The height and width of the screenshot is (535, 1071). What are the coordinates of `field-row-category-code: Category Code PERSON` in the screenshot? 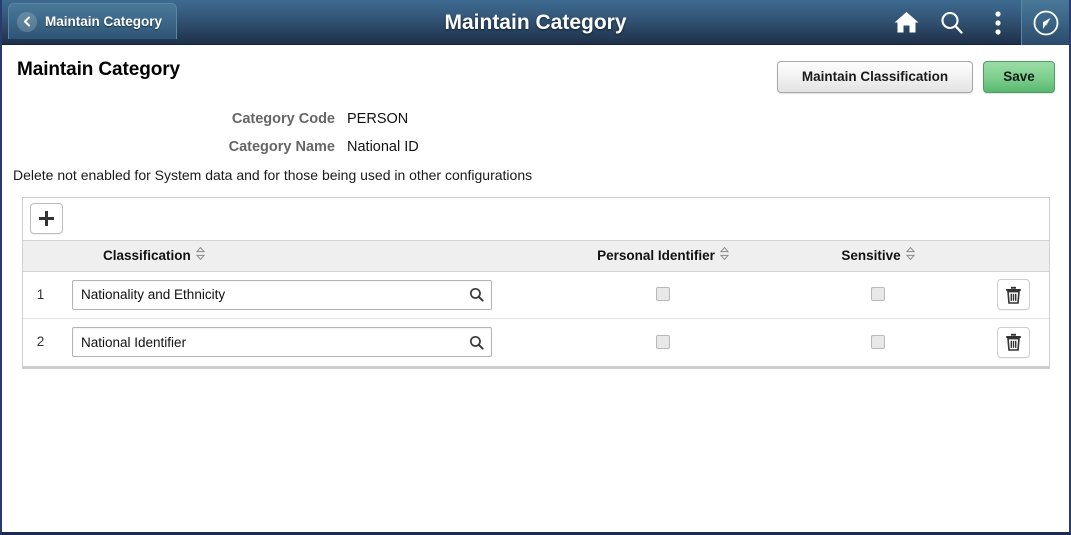 It's located at (543, 119).